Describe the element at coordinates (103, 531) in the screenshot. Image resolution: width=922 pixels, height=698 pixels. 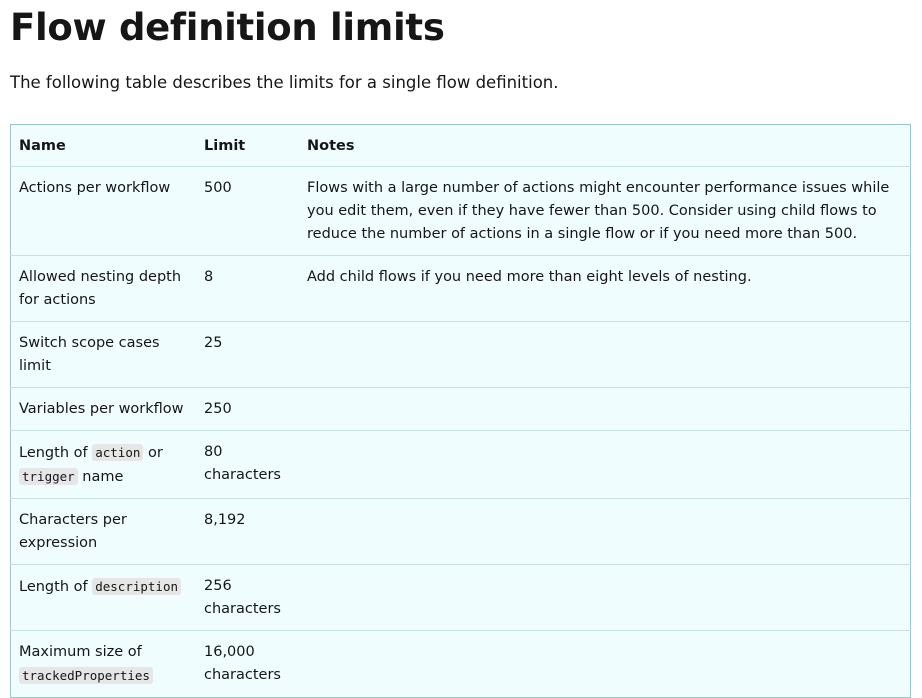
I see `cell-name: Characters per expression` at that location.